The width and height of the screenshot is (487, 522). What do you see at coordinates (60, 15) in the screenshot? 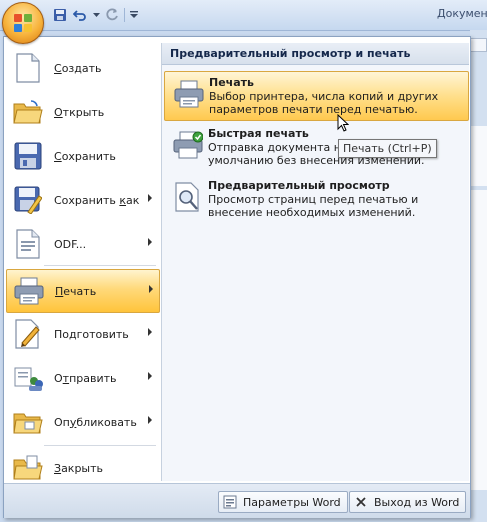
I see `save-icon` at bounding box center [60, 15].